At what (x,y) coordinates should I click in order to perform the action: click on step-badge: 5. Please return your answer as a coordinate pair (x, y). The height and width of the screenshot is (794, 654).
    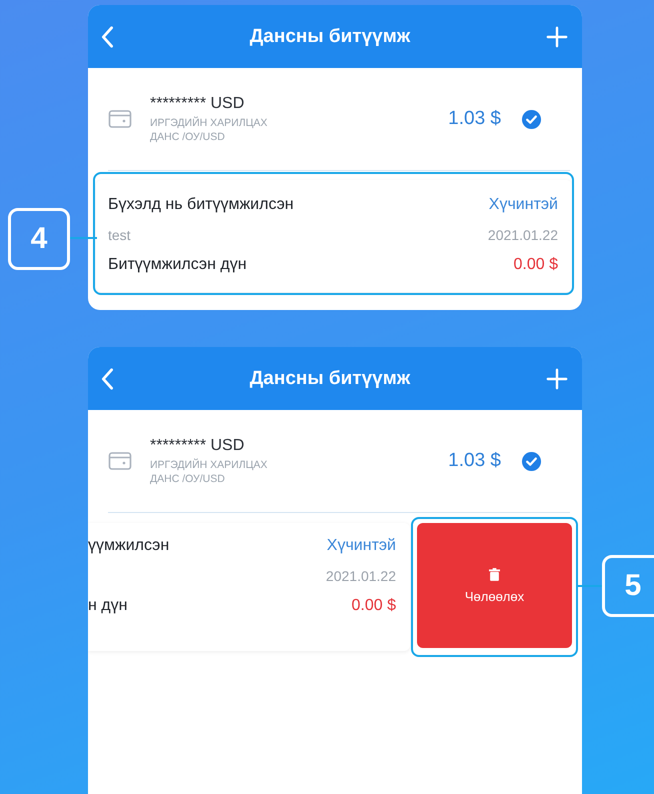
    Looking at the image, I should click on (628, 586).